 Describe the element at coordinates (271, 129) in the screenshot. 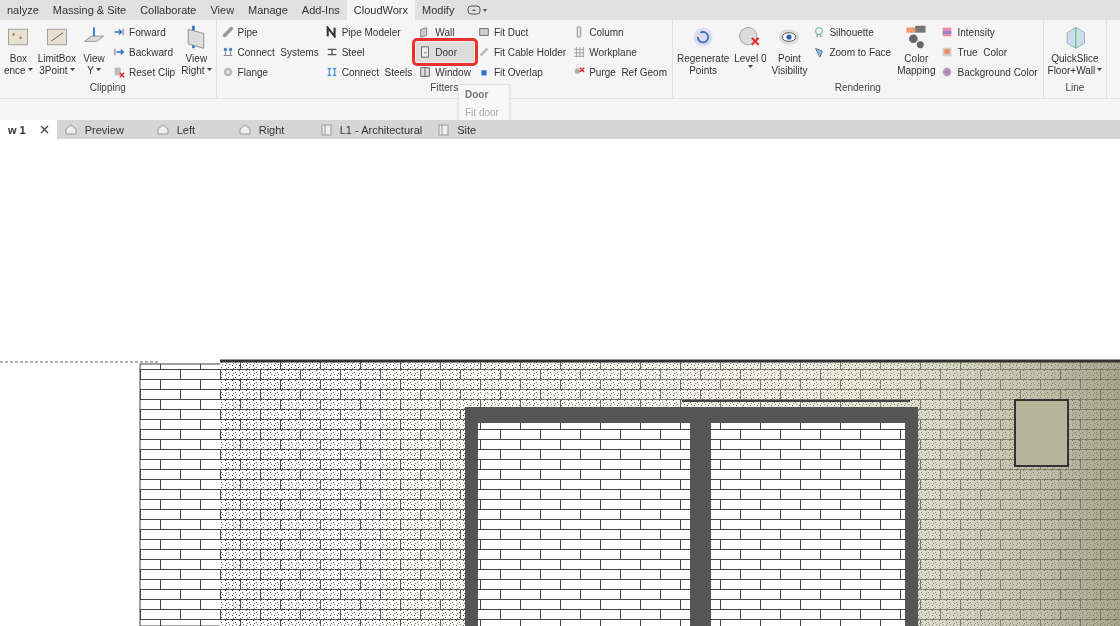

I see `document-tab: Right` at that location.